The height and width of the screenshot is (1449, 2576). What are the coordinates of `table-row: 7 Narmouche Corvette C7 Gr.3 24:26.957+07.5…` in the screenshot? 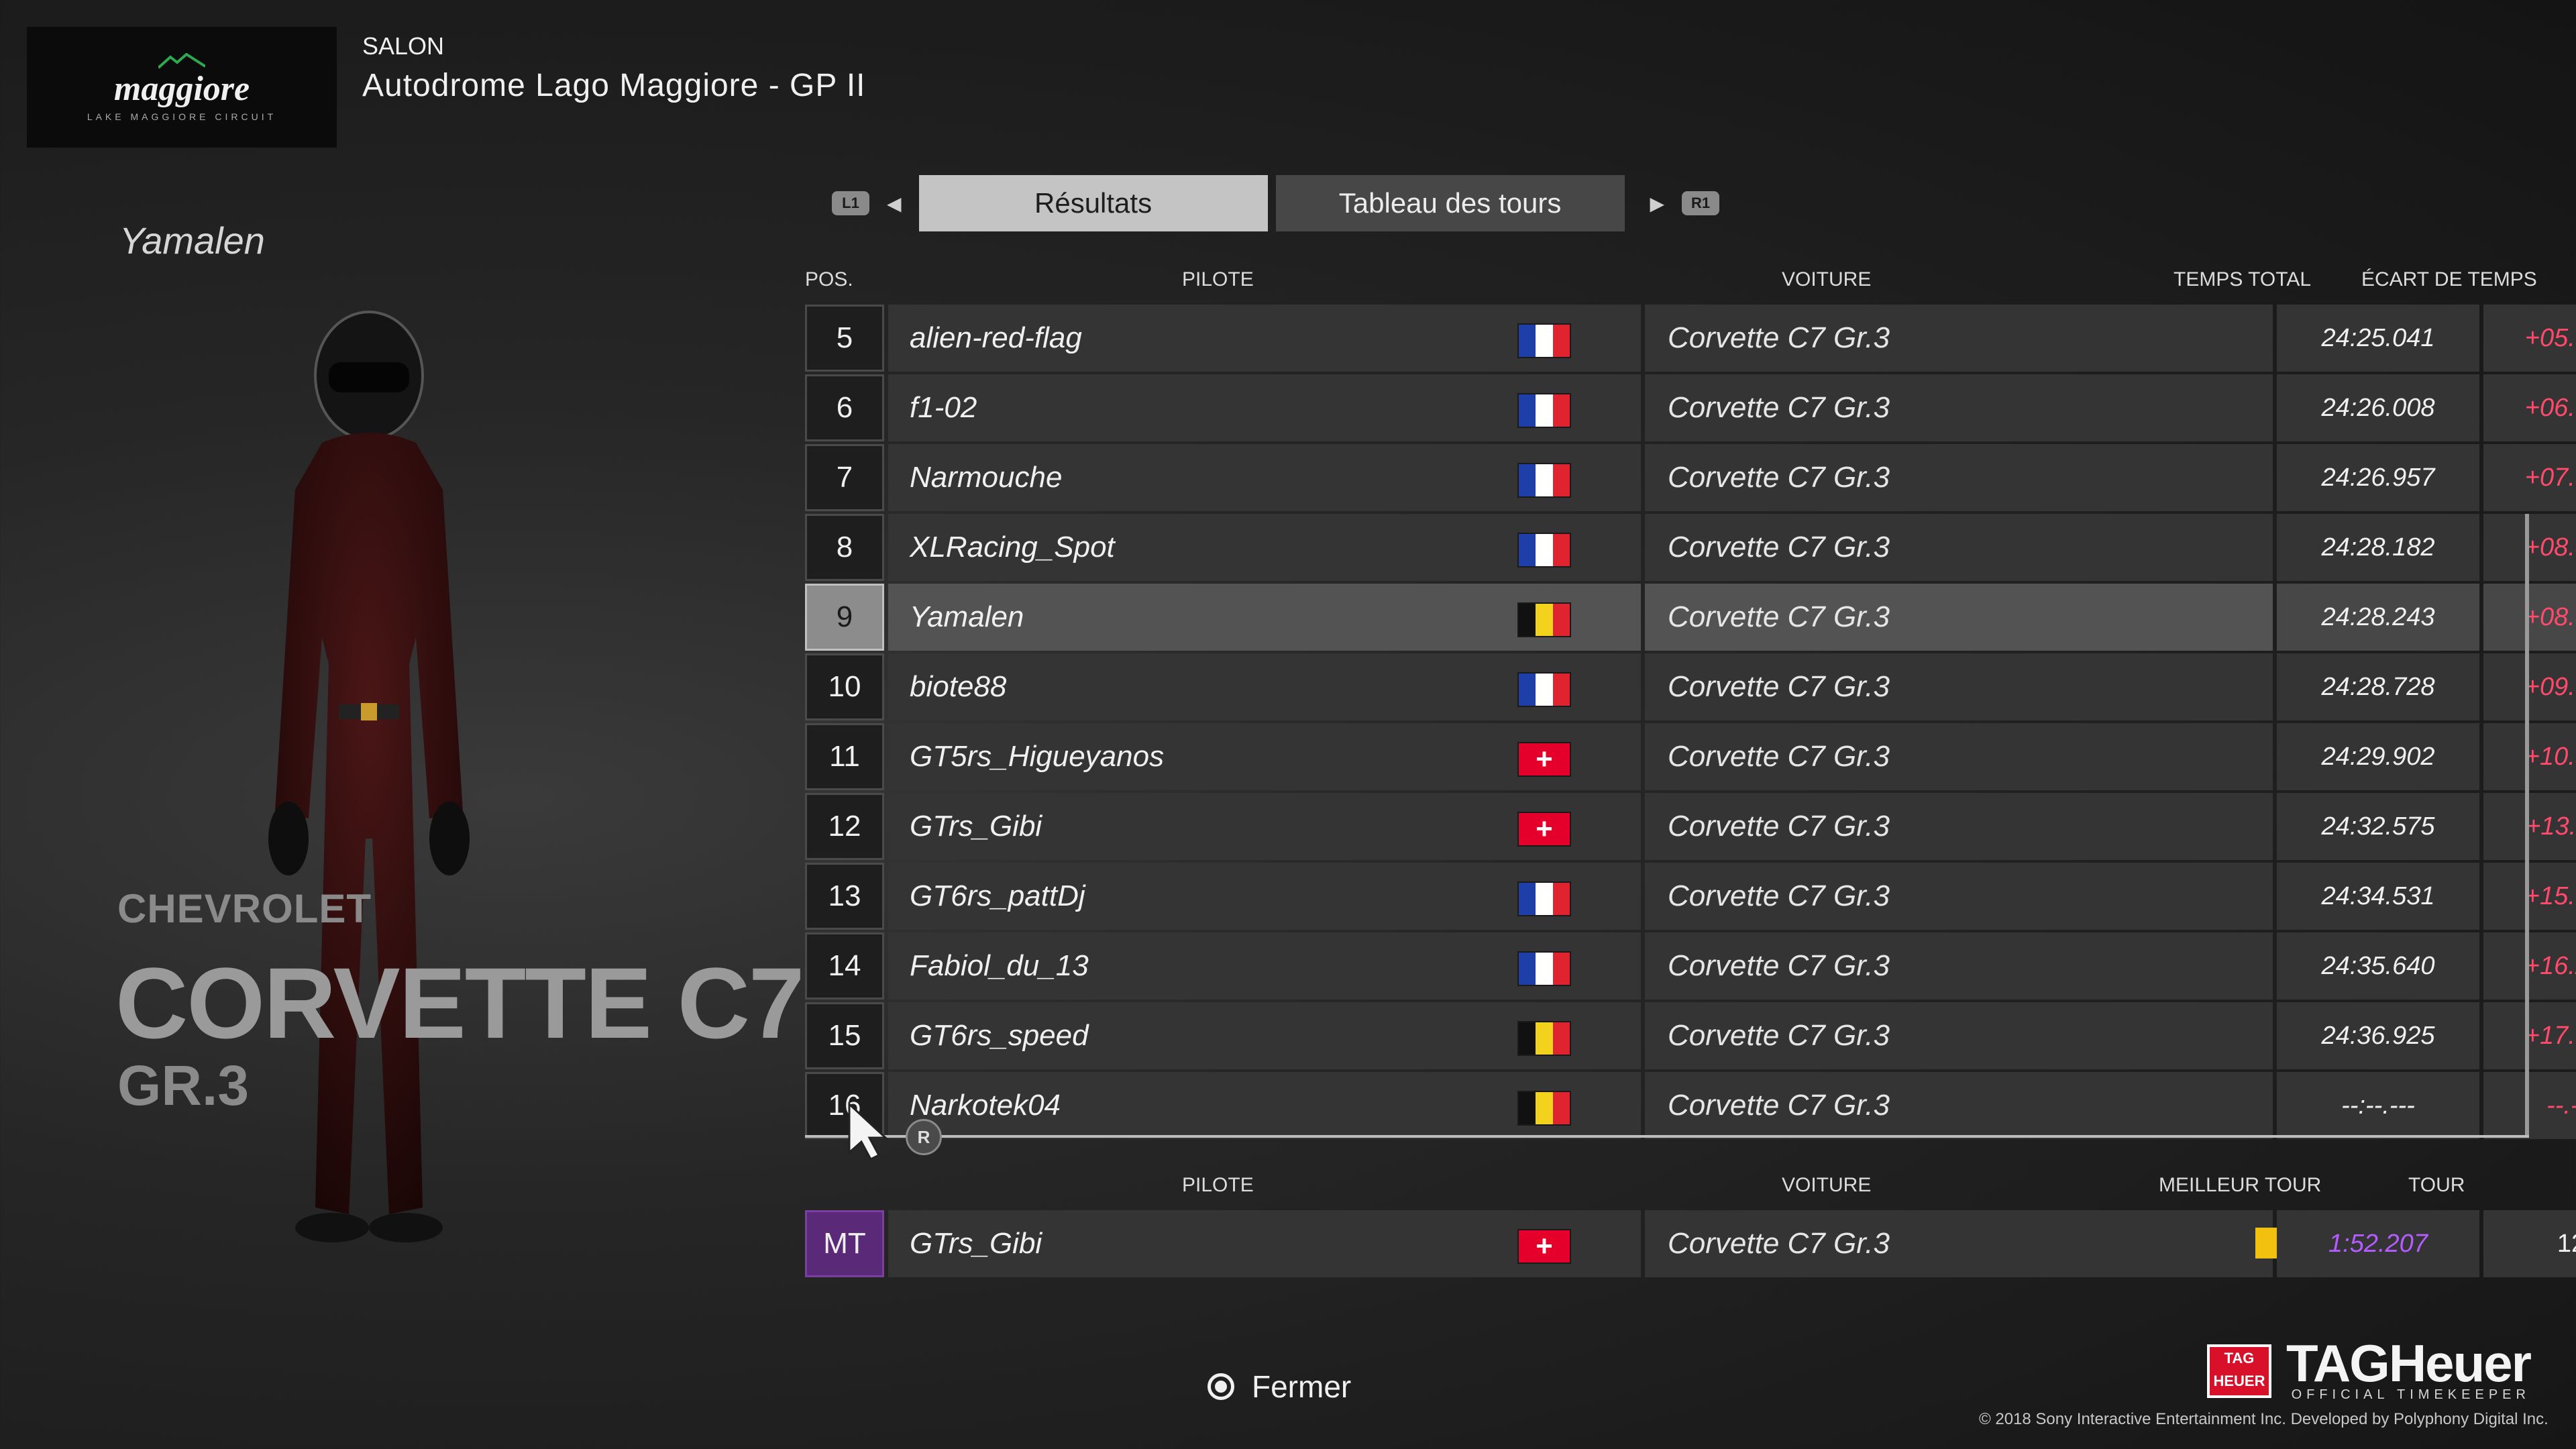 It's located at (1690, 479).